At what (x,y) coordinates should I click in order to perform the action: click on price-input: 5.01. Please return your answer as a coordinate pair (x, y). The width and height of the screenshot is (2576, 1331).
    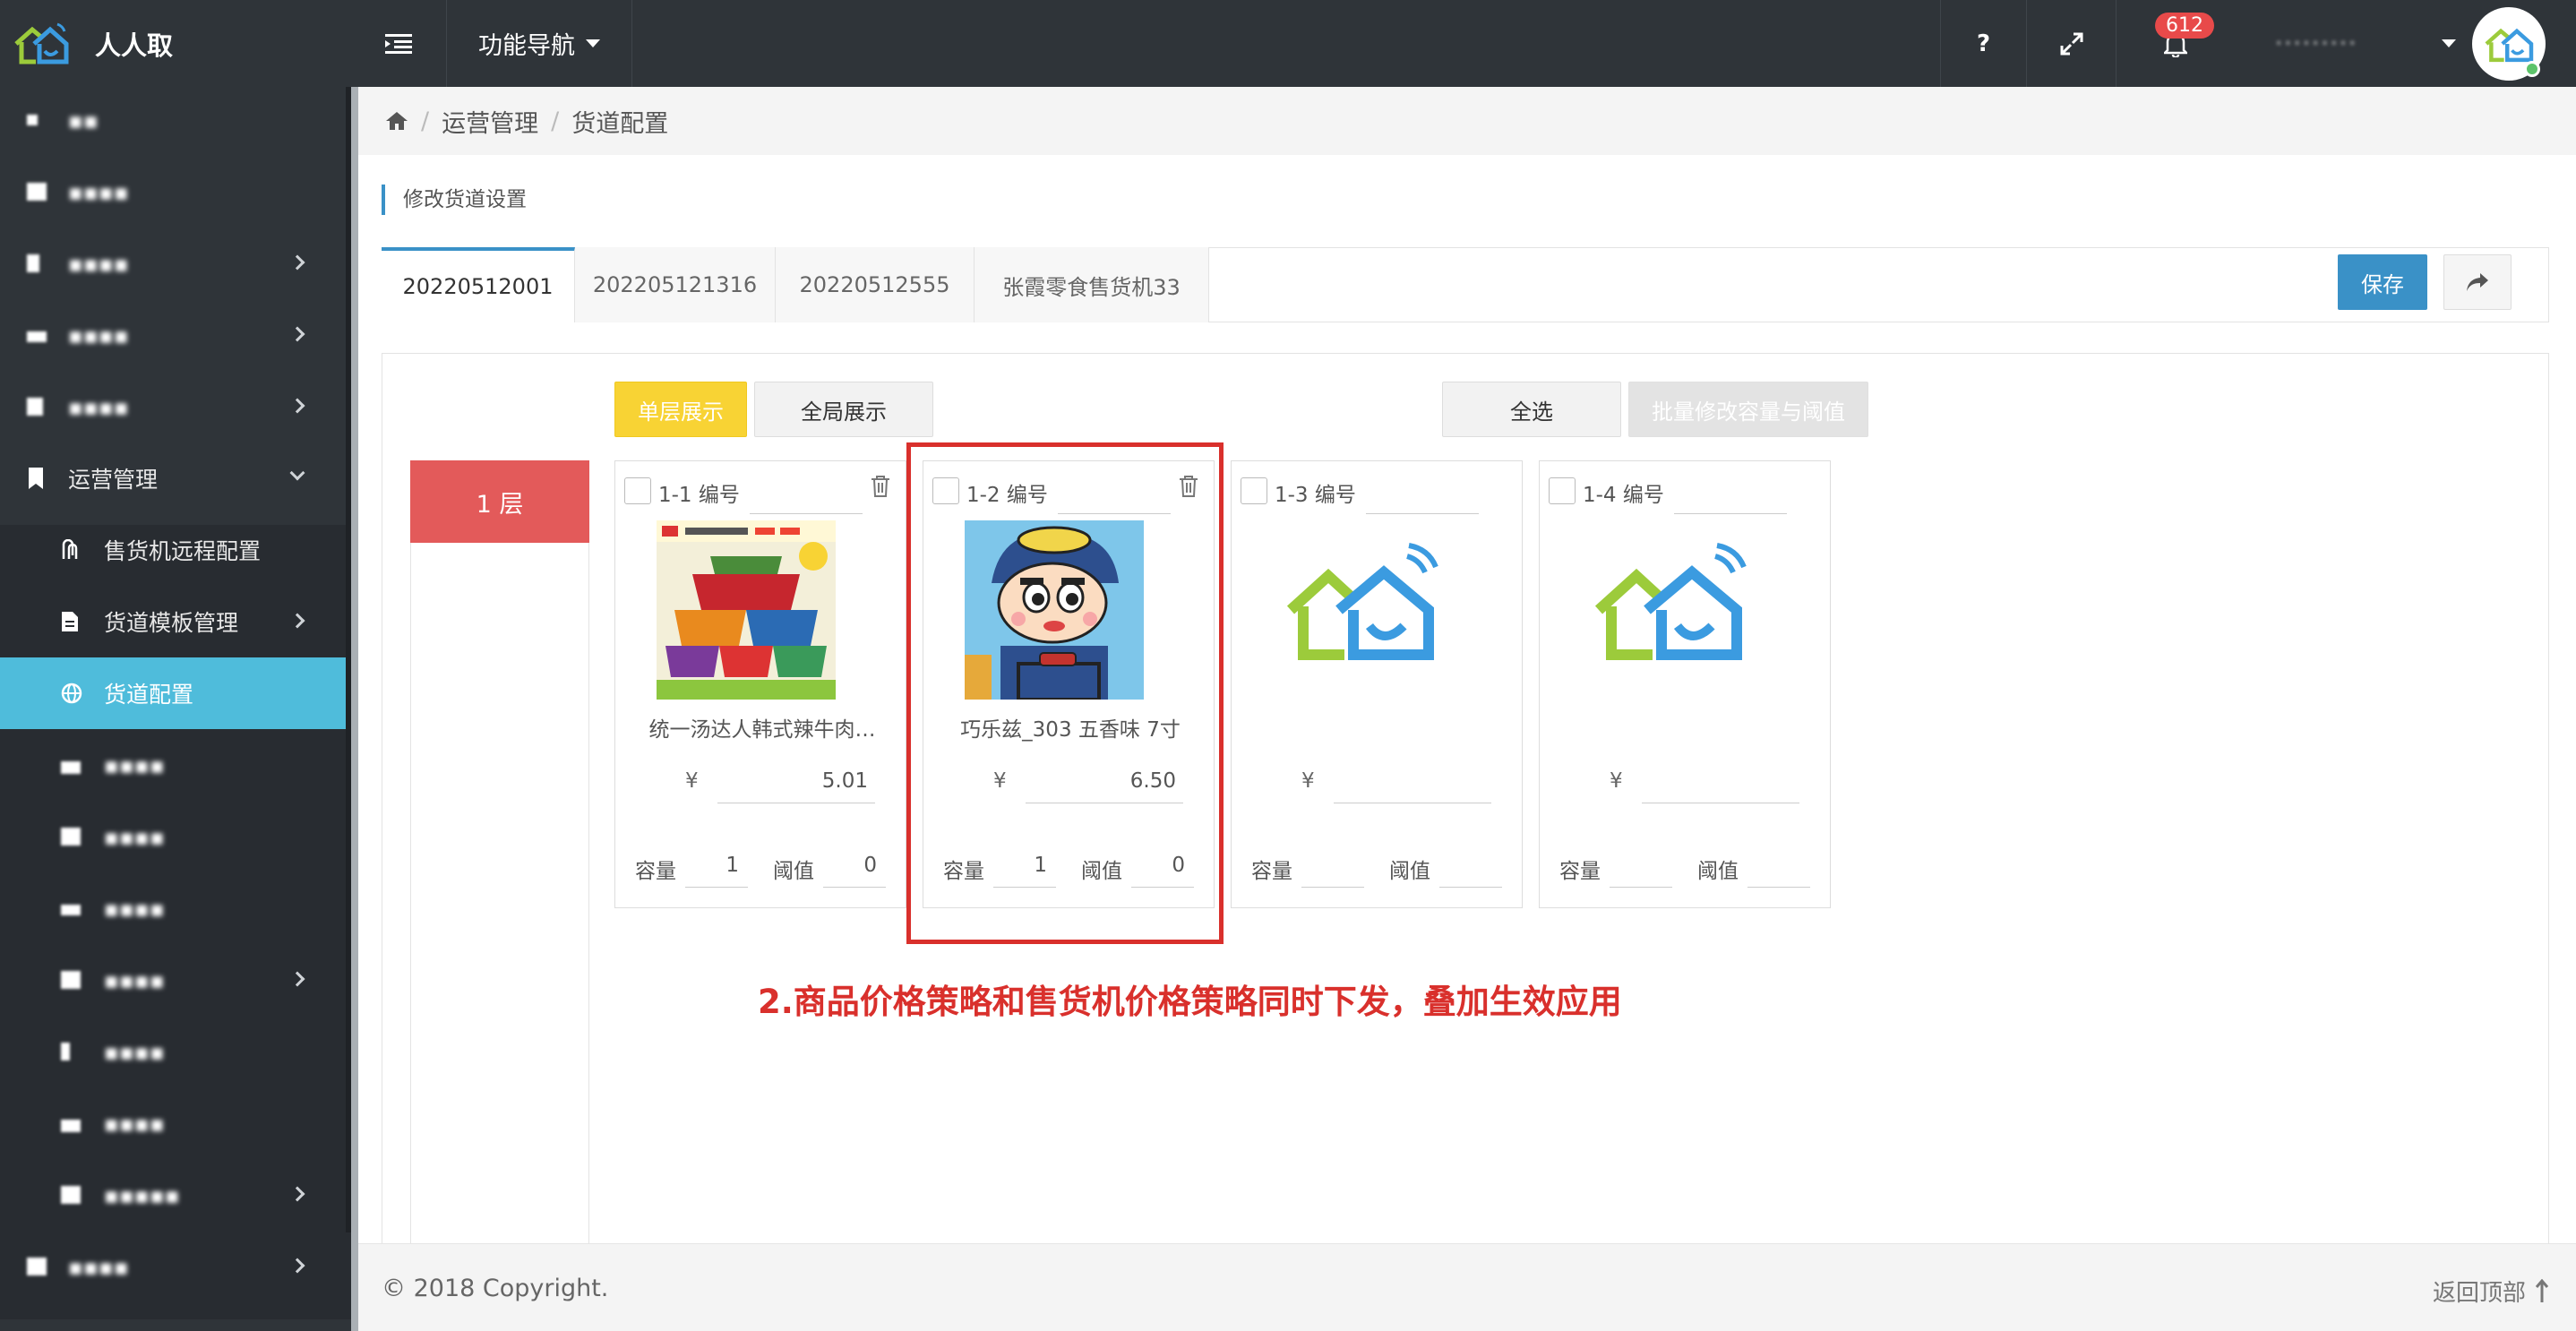
    Looking at the image, I should click on (796, 786).